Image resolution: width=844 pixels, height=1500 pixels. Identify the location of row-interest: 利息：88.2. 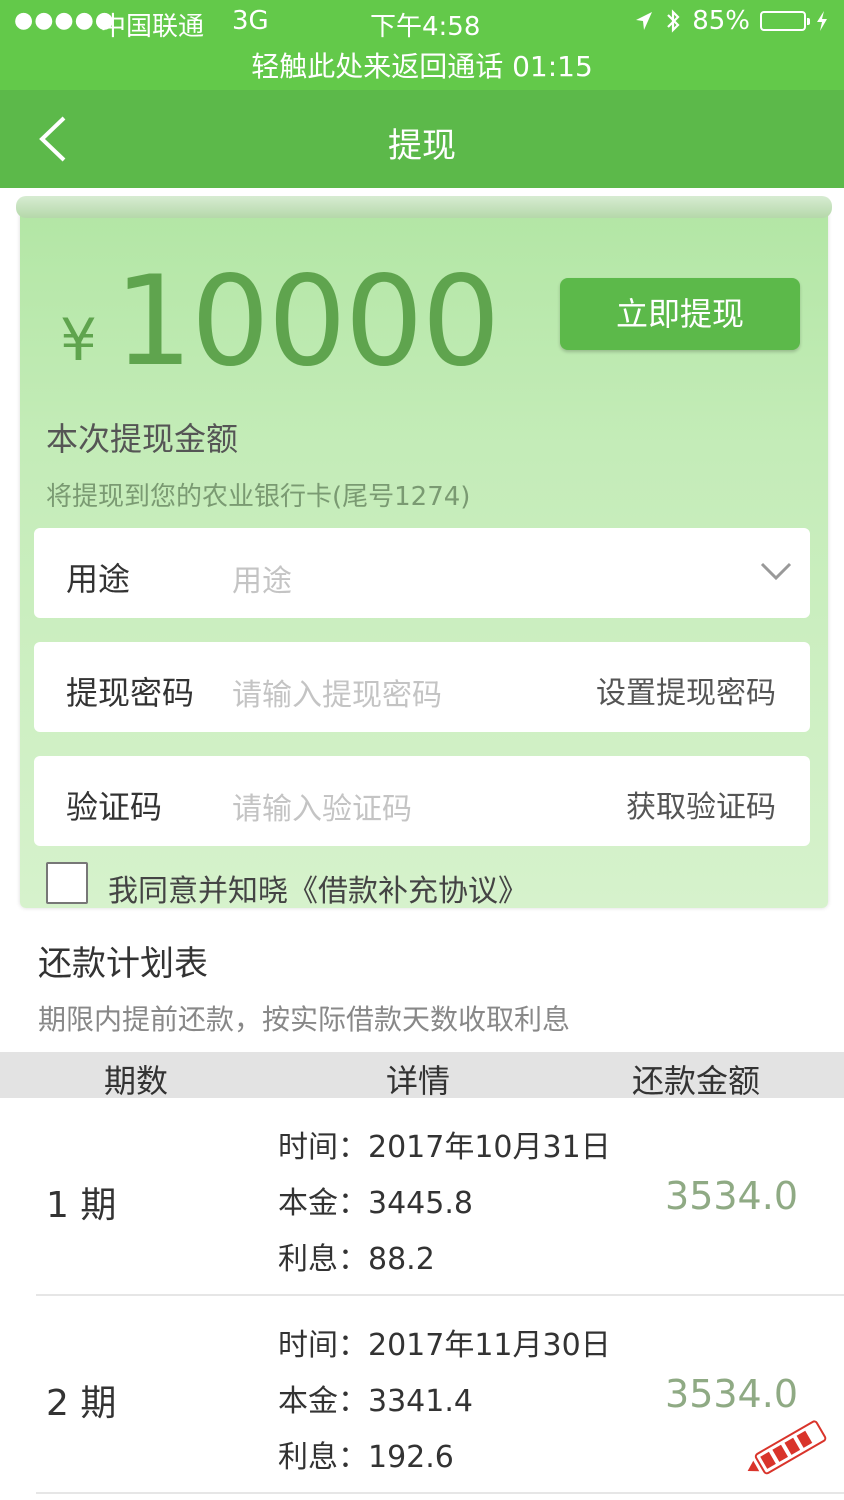
(356, 1259).